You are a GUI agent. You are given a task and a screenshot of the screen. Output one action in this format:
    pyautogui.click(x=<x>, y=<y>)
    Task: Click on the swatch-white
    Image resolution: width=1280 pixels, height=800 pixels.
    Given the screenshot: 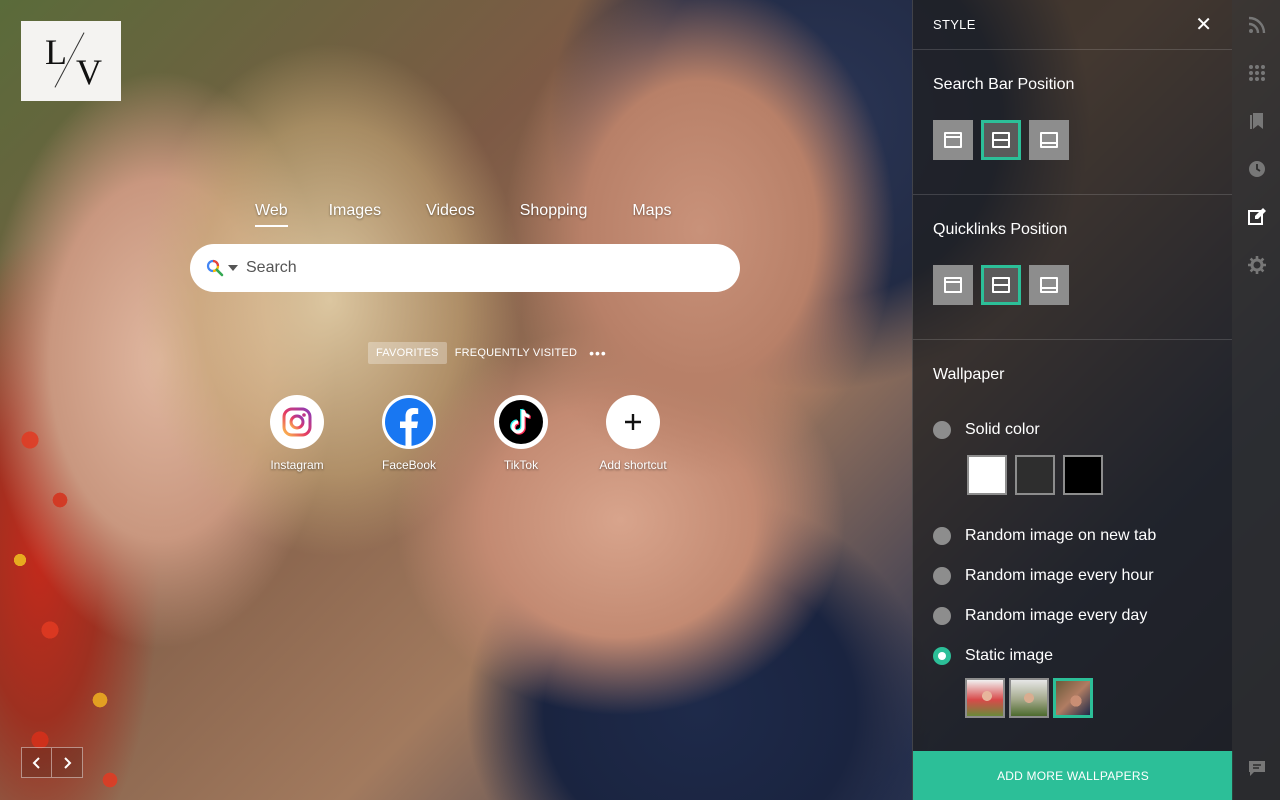 What is the action you would take?
    pyautogui.click(x=987, y=475)
    